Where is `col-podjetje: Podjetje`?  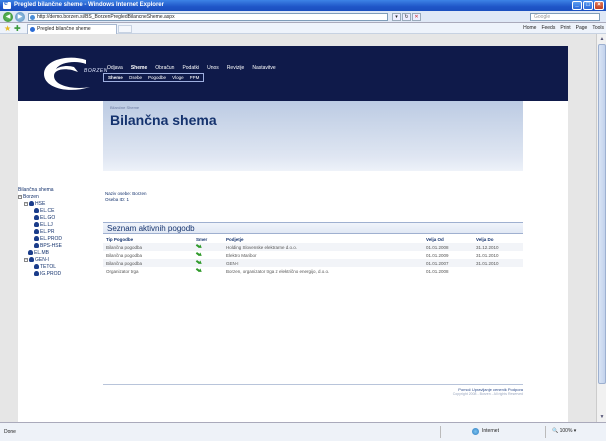
col-podjetje: Podjetje is located at coordinates (323, 239).